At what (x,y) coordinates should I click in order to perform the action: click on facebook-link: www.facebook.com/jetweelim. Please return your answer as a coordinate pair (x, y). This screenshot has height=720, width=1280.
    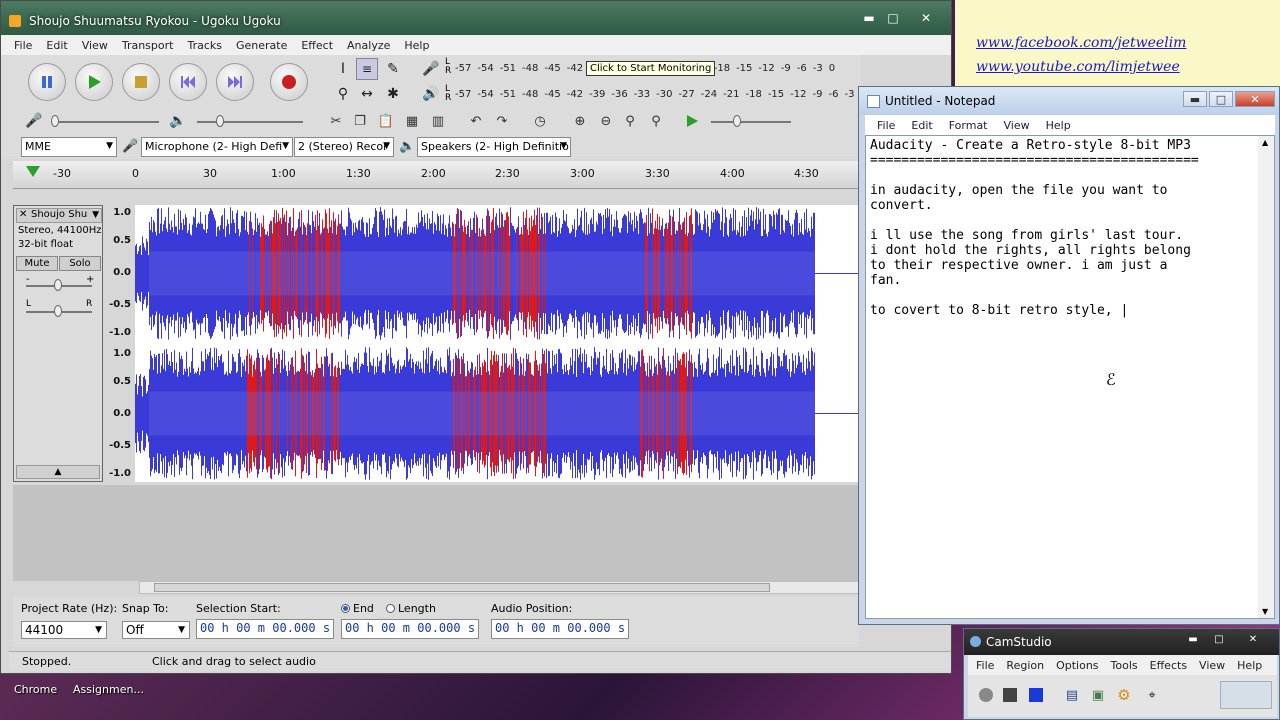
    Looking at the image, I should click on (1081, 43).